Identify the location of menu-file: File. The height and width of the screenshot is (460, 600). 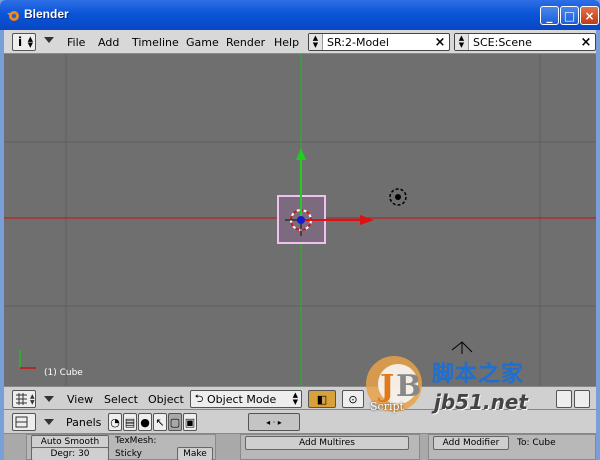
(76, 42).